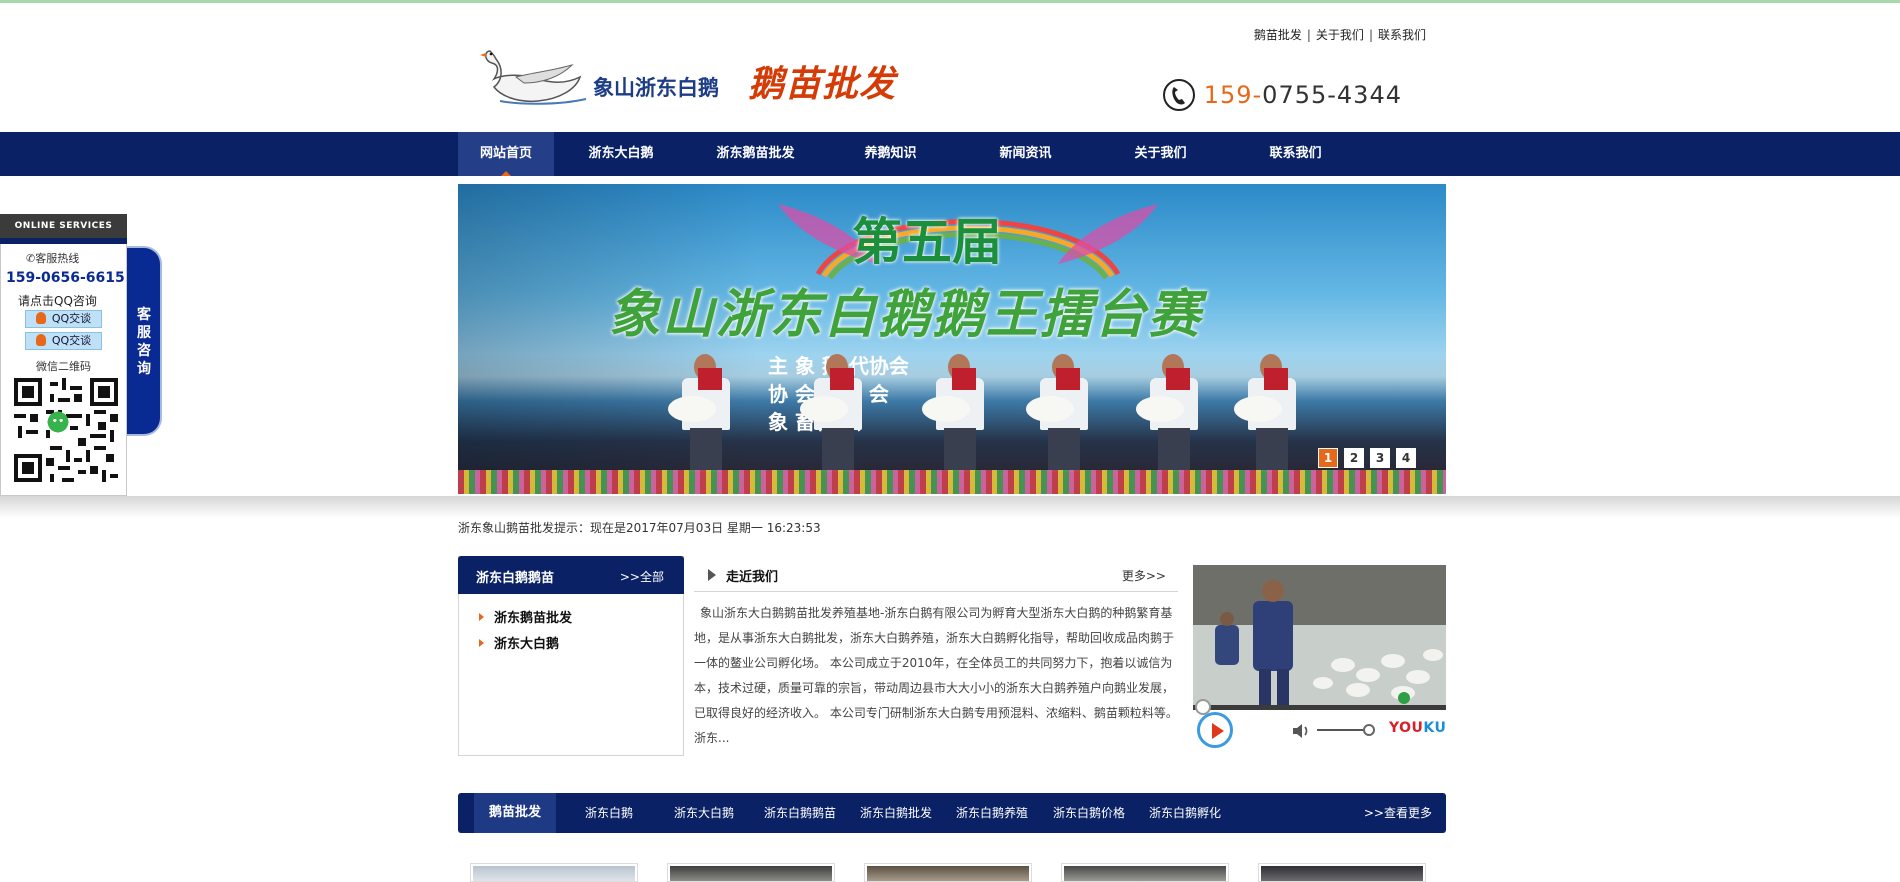  What do you see at coordinates (642, 576) in the screenshot?
I see `category-more-link: >>全部` at bounding box center [642, 576].